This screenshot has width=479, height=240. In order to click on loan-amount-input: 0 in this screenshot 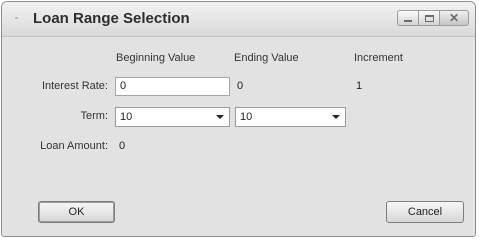, I will do `click(174, 146)`.